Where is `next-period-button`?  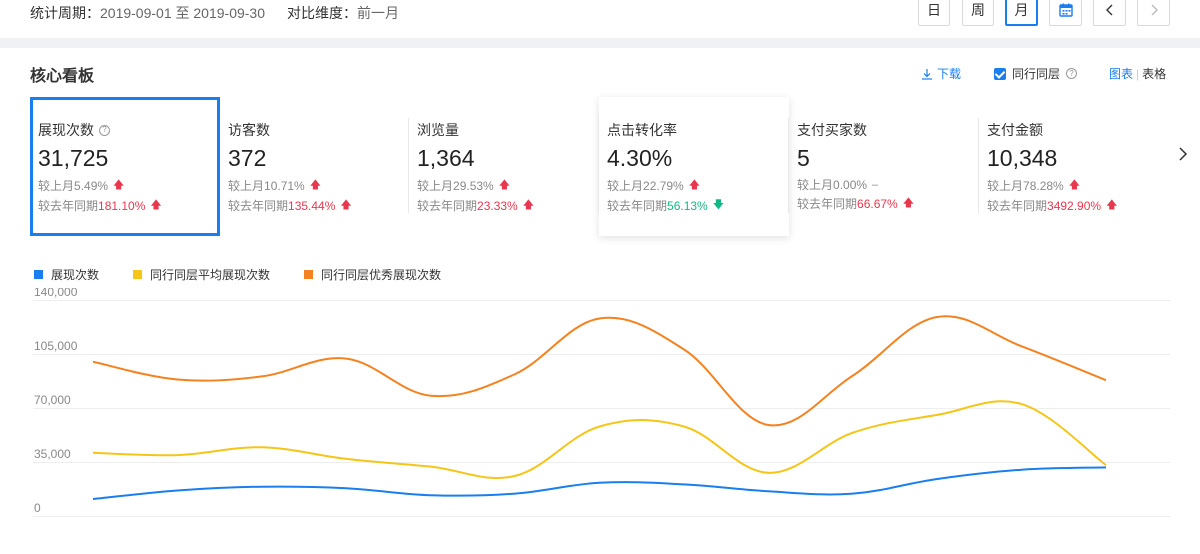 next-period-button is located at coordinates (1153, 13).